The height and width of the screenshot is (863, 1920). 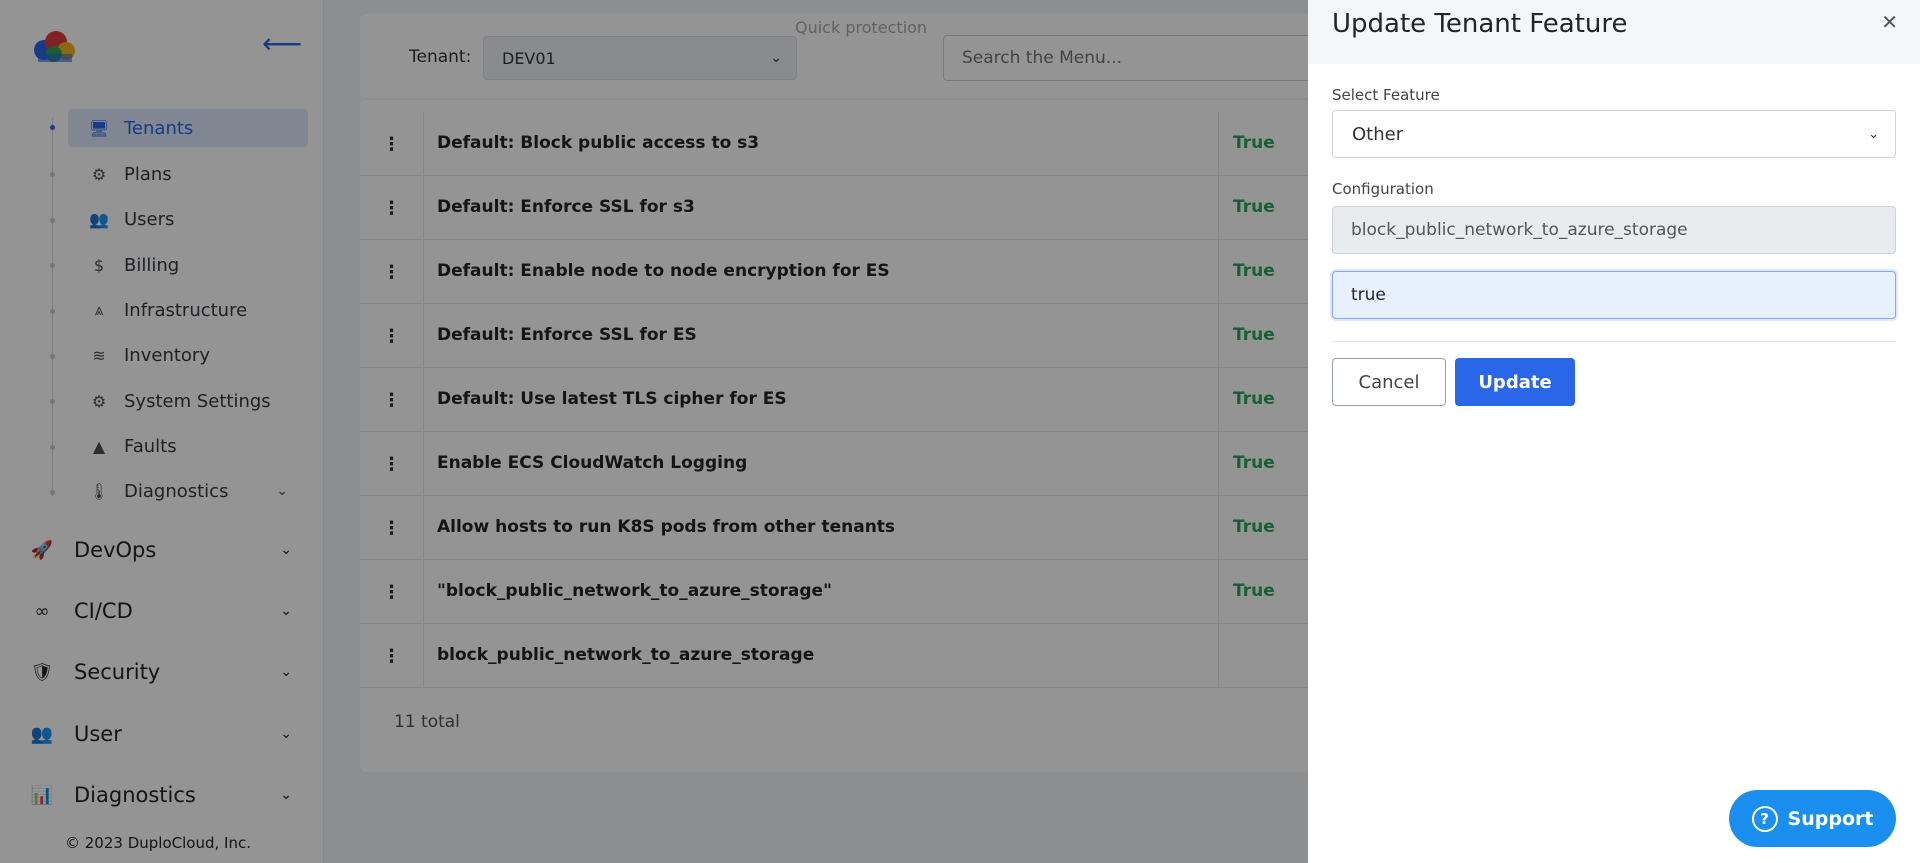 What do you see at coordinates (1614, 341) in the screenshot?
I see `divider` at bounding box center [1614, 341].